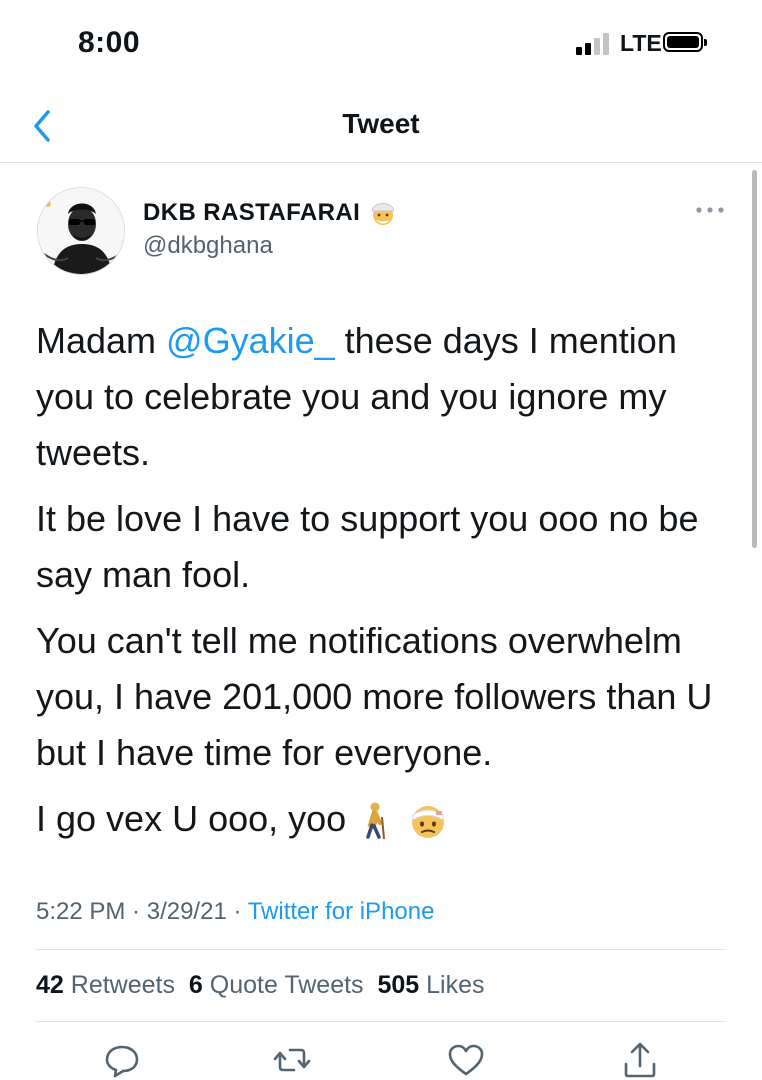 The height and width of the screenshot is (1080, 762). I want to click on more-horizontal-icon, so click(710, 210).